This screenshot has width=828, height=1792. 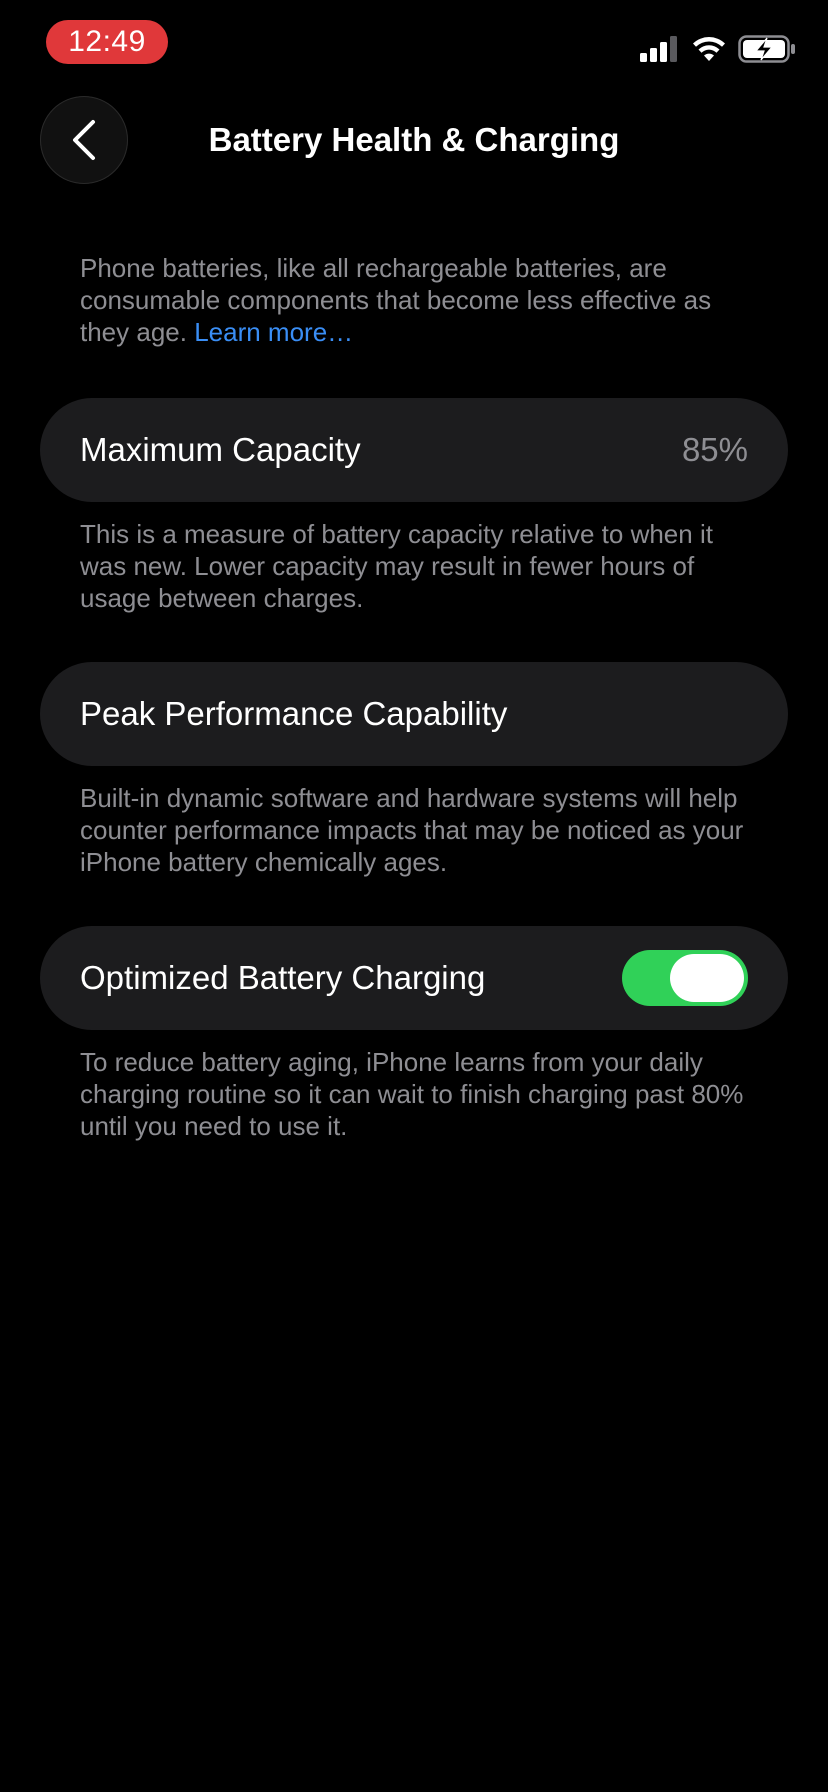 What do you see at coordinates (766, 49) in the screenshot?
I see `battery-charging-icon` at bounding box center [766, 49].